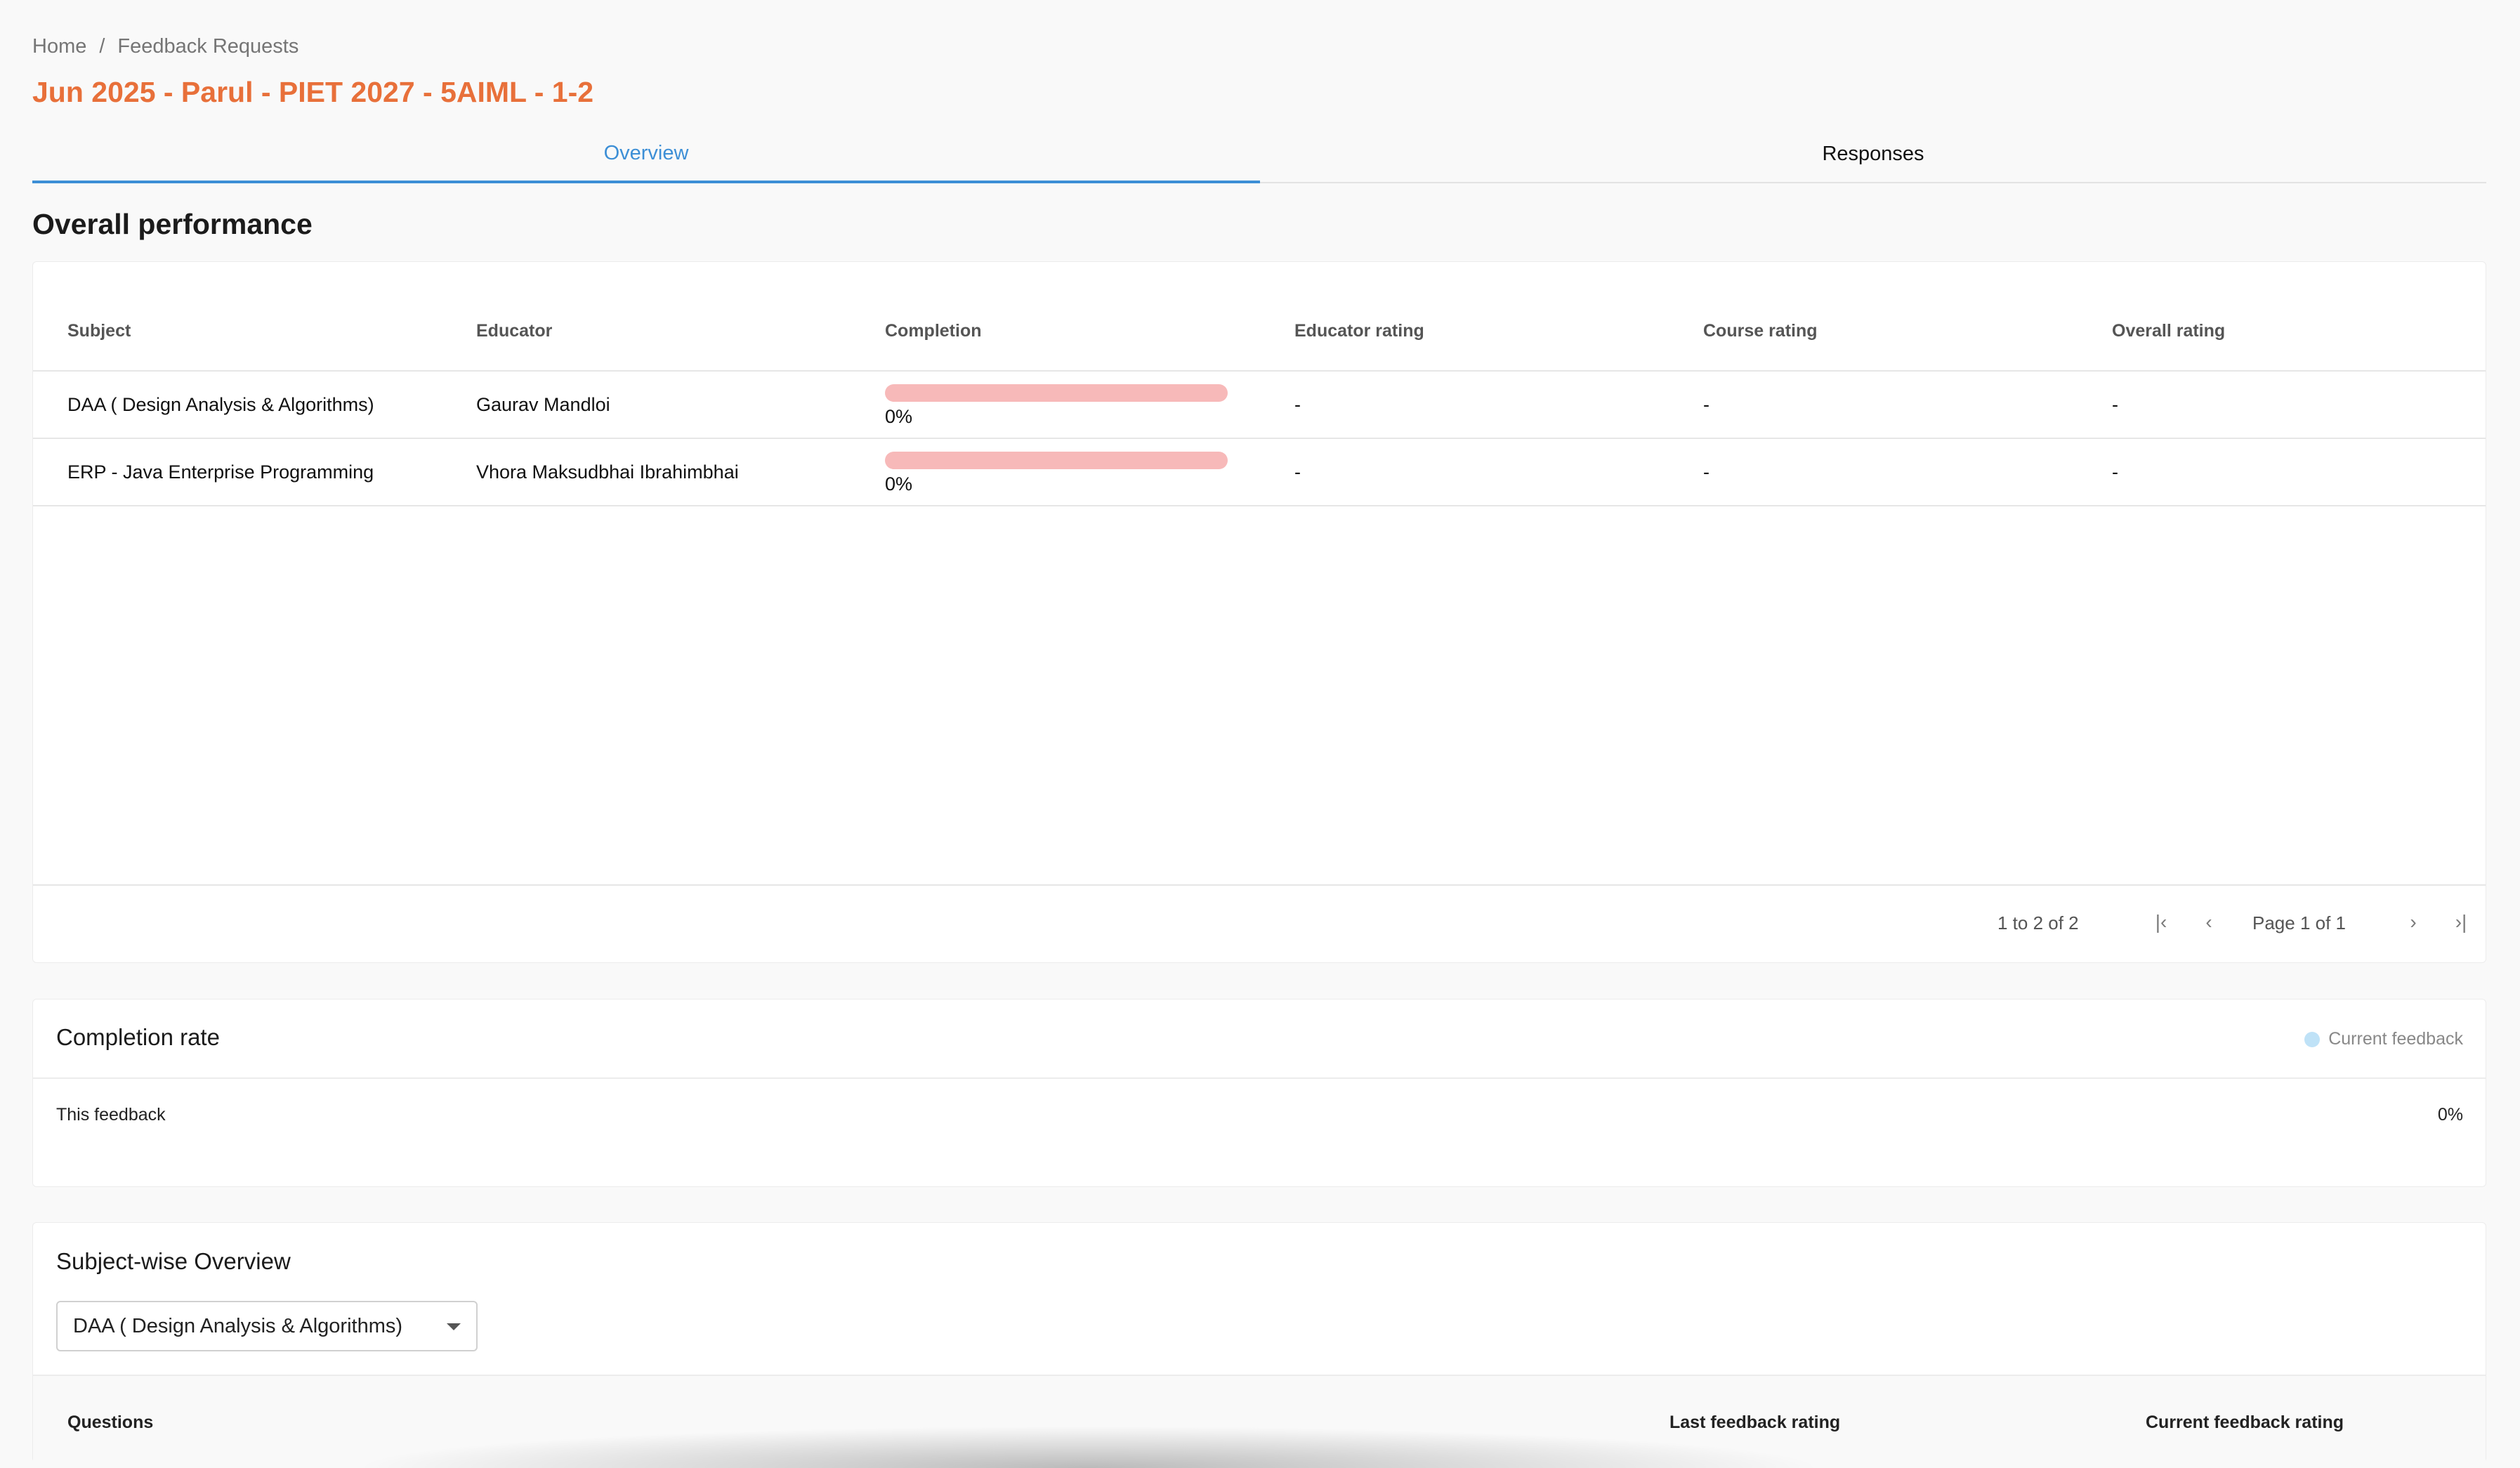 This screenshot has width=2520, height=1468. I want to click on first-page-icon: |‹, so click(2161, 922).